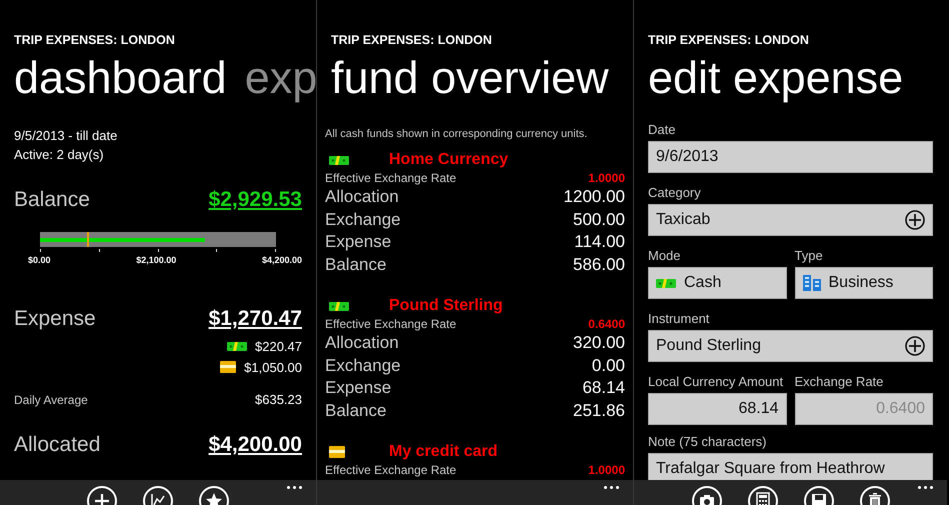 The height and width of the screenshot is (505, 949). I want to click on field-label: Local Currency Amount, so click(716, 382).